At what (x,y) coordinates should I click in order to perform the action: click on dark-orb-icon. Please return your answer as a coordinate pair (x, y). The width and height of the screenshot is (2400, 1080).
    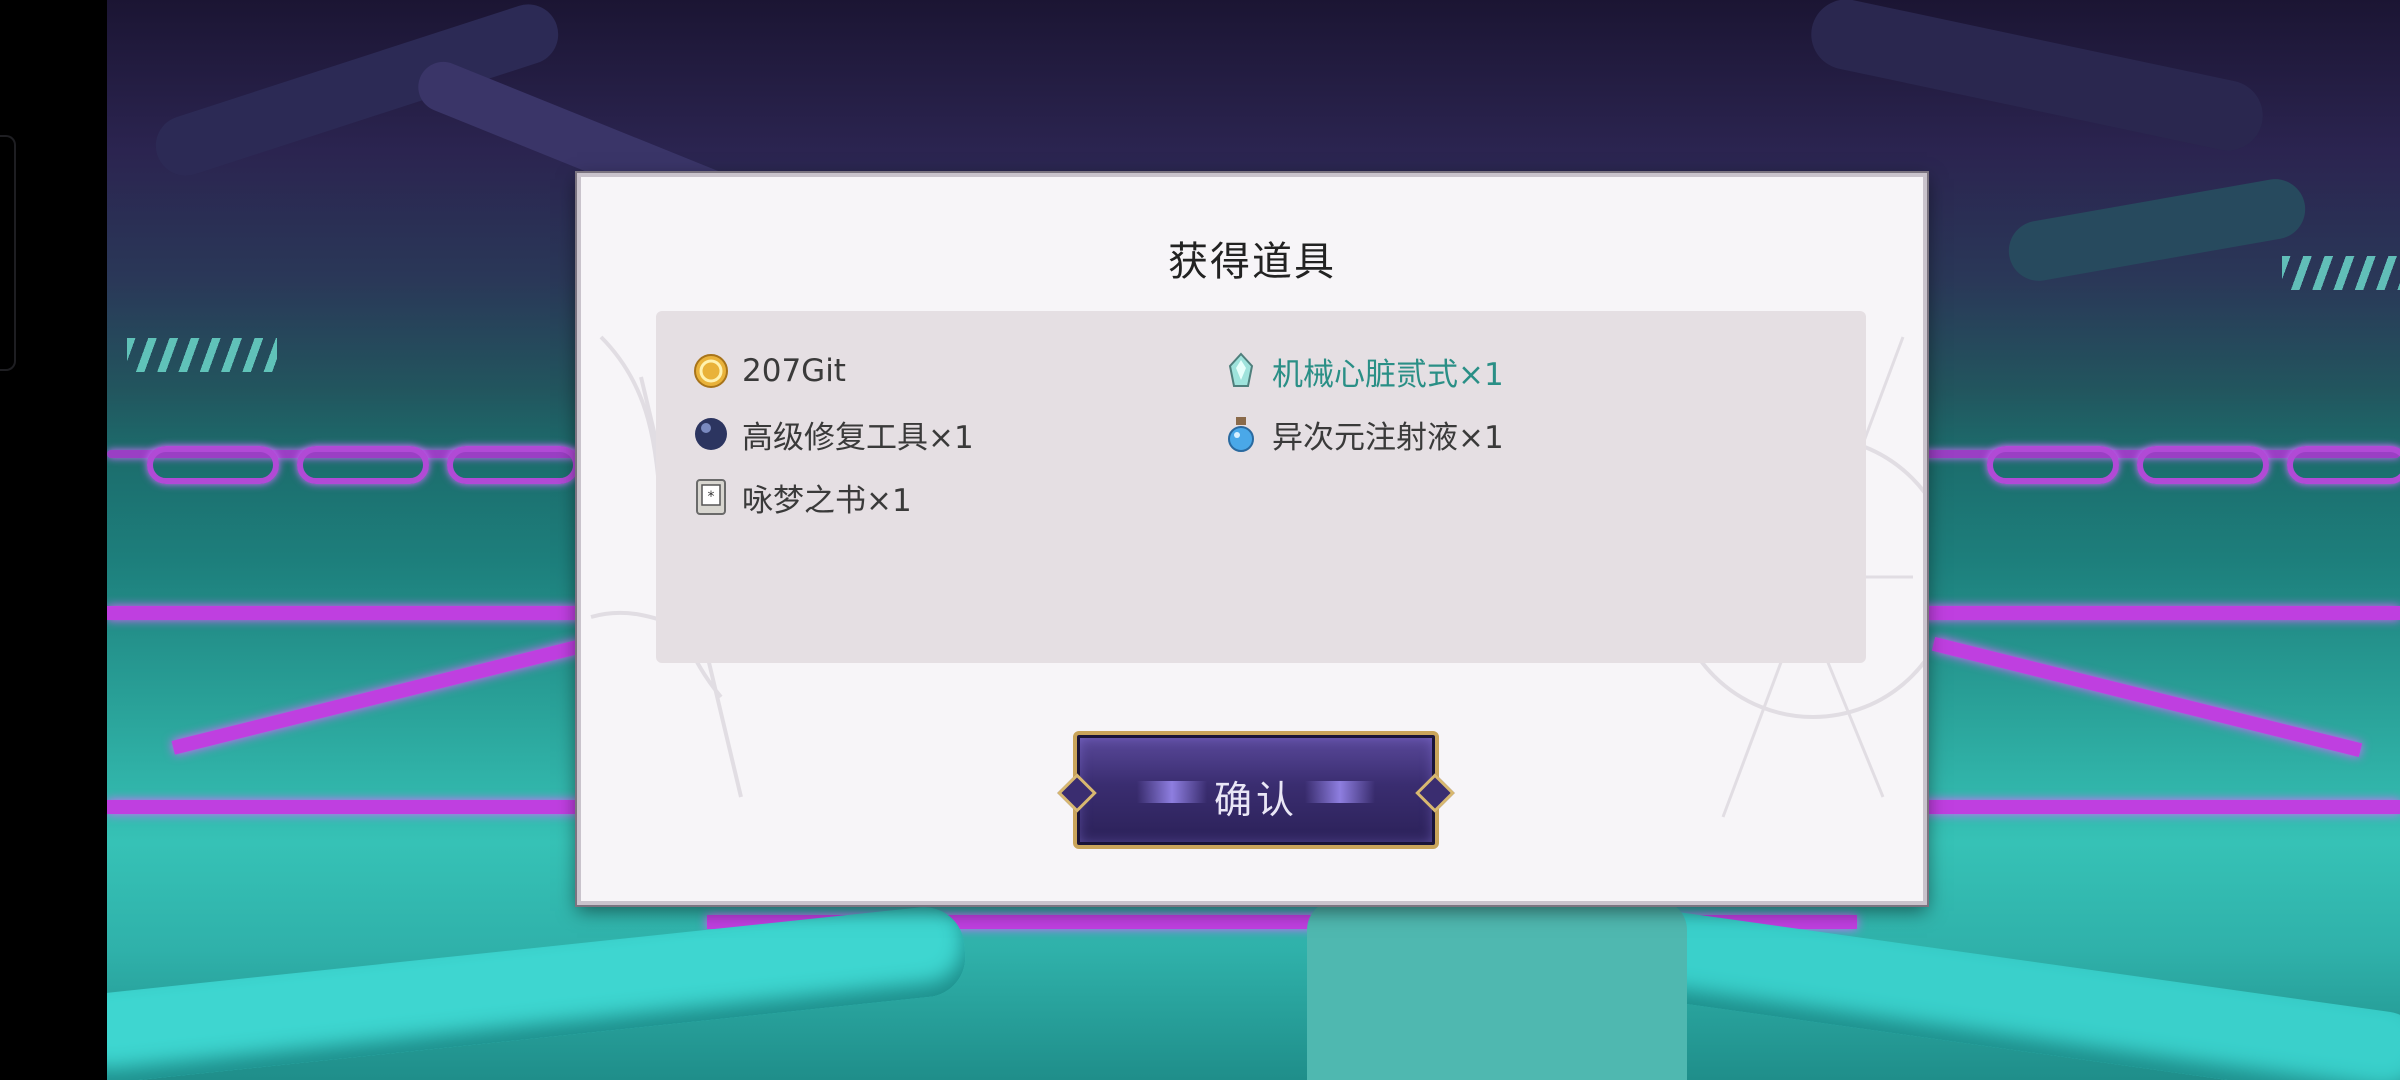
    Looking at the image, I should click on (711, 434).